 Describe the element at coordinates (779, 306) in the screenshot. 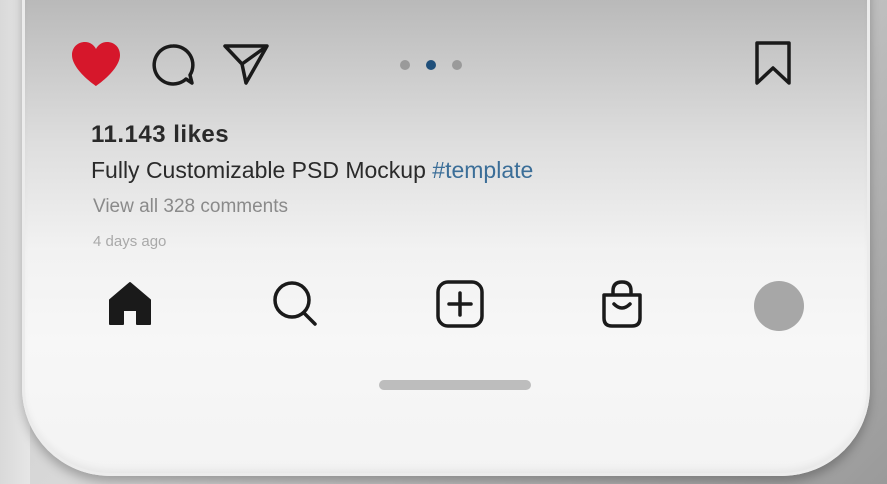

I see `profile-avatar` at that location.